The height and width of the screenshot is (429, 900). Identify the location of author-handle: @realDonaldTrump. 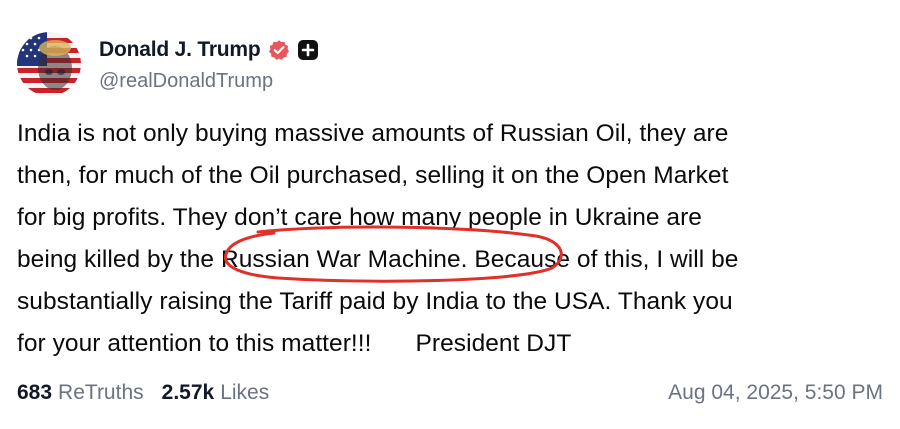
(186, 81).